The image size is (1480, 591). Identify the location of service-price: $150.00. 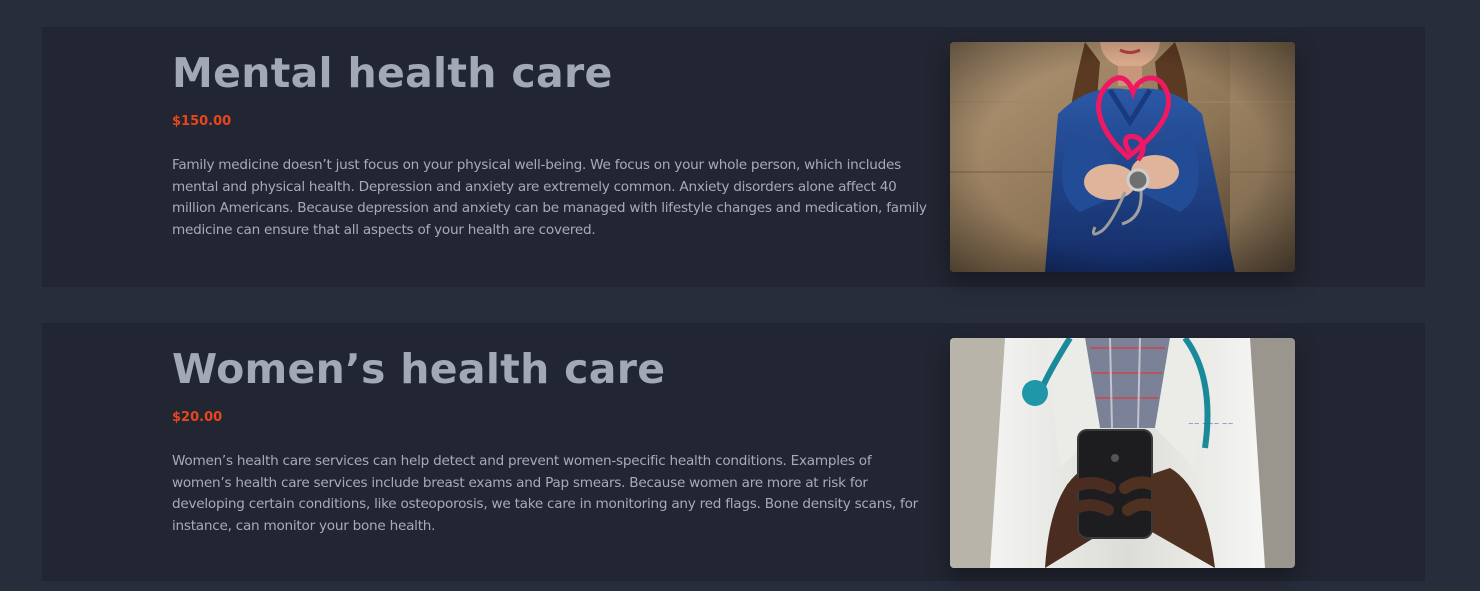
(202, 121).